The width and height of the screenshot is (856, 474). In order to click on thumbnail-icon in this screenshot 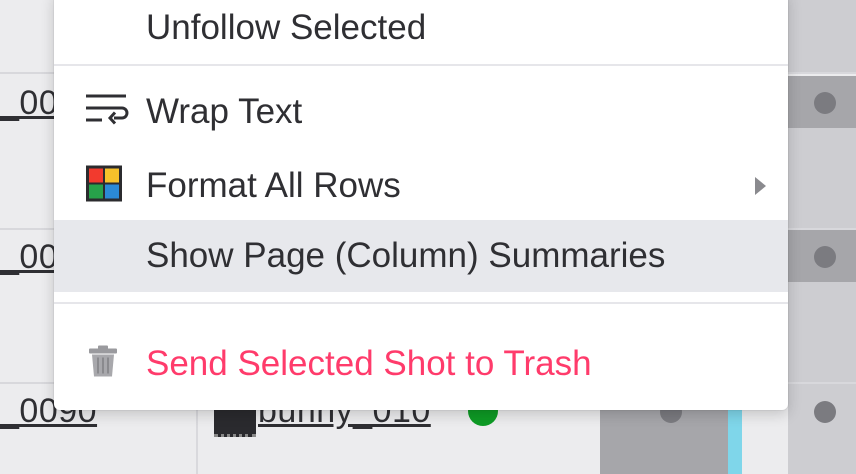, I will do `click(235, 423)`.